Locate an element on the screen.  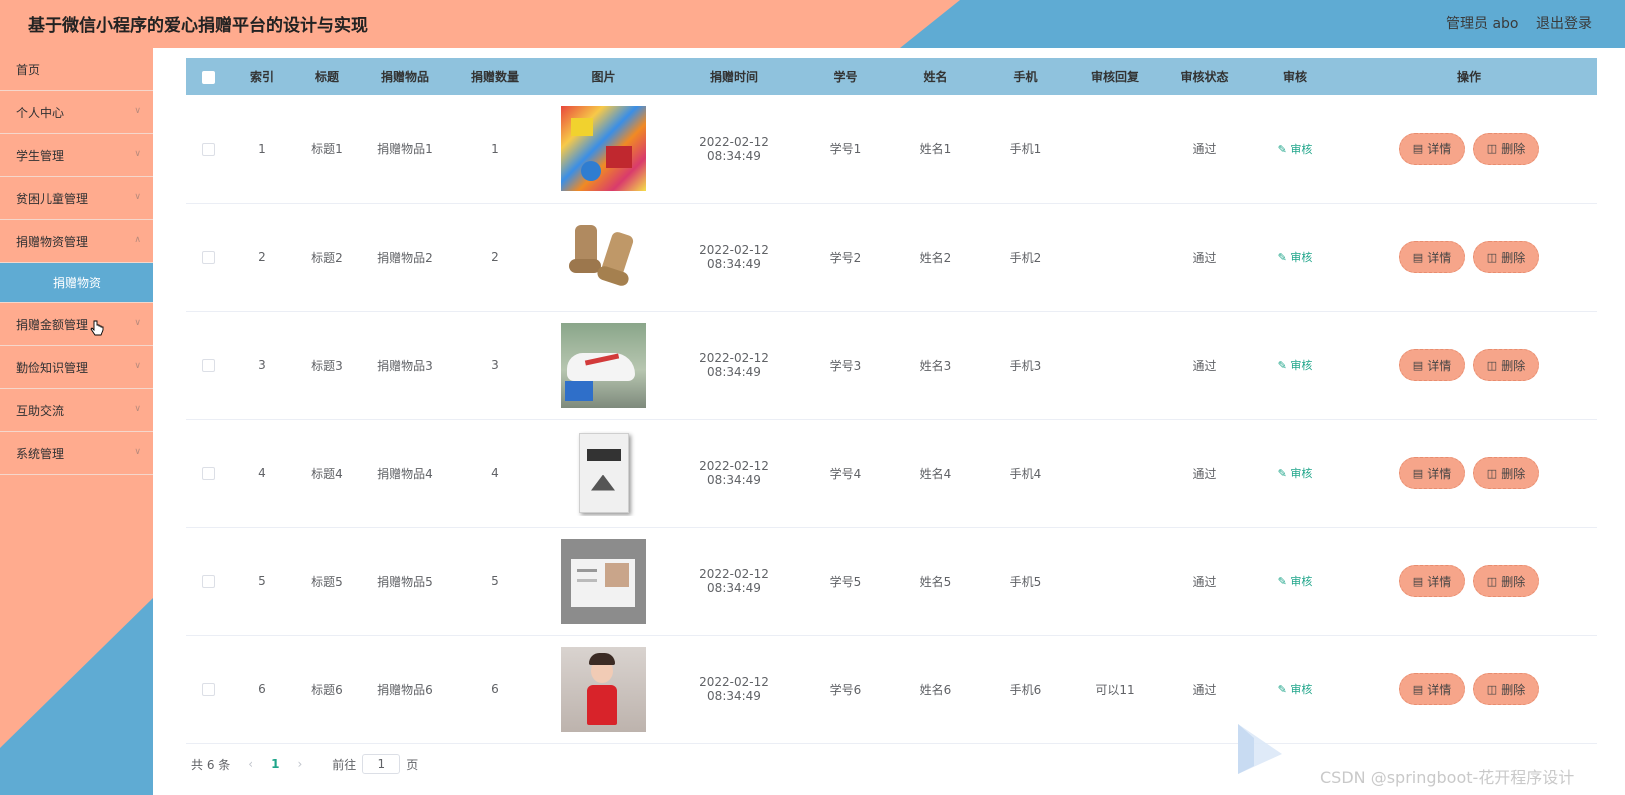
cell-name: 姓名5 is located at coordinates (935, 581).